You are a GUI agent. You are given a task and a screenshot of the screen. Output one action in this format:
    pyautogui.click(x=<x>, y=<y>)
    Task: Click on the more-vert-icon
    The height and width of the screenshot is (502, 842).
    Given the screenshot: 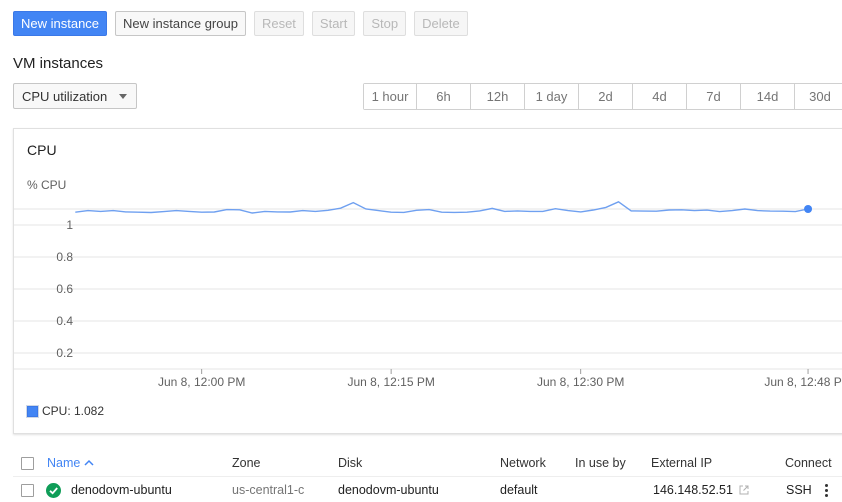 What is the action you would take?
    pyautogui.click(x=826, y=490)
    